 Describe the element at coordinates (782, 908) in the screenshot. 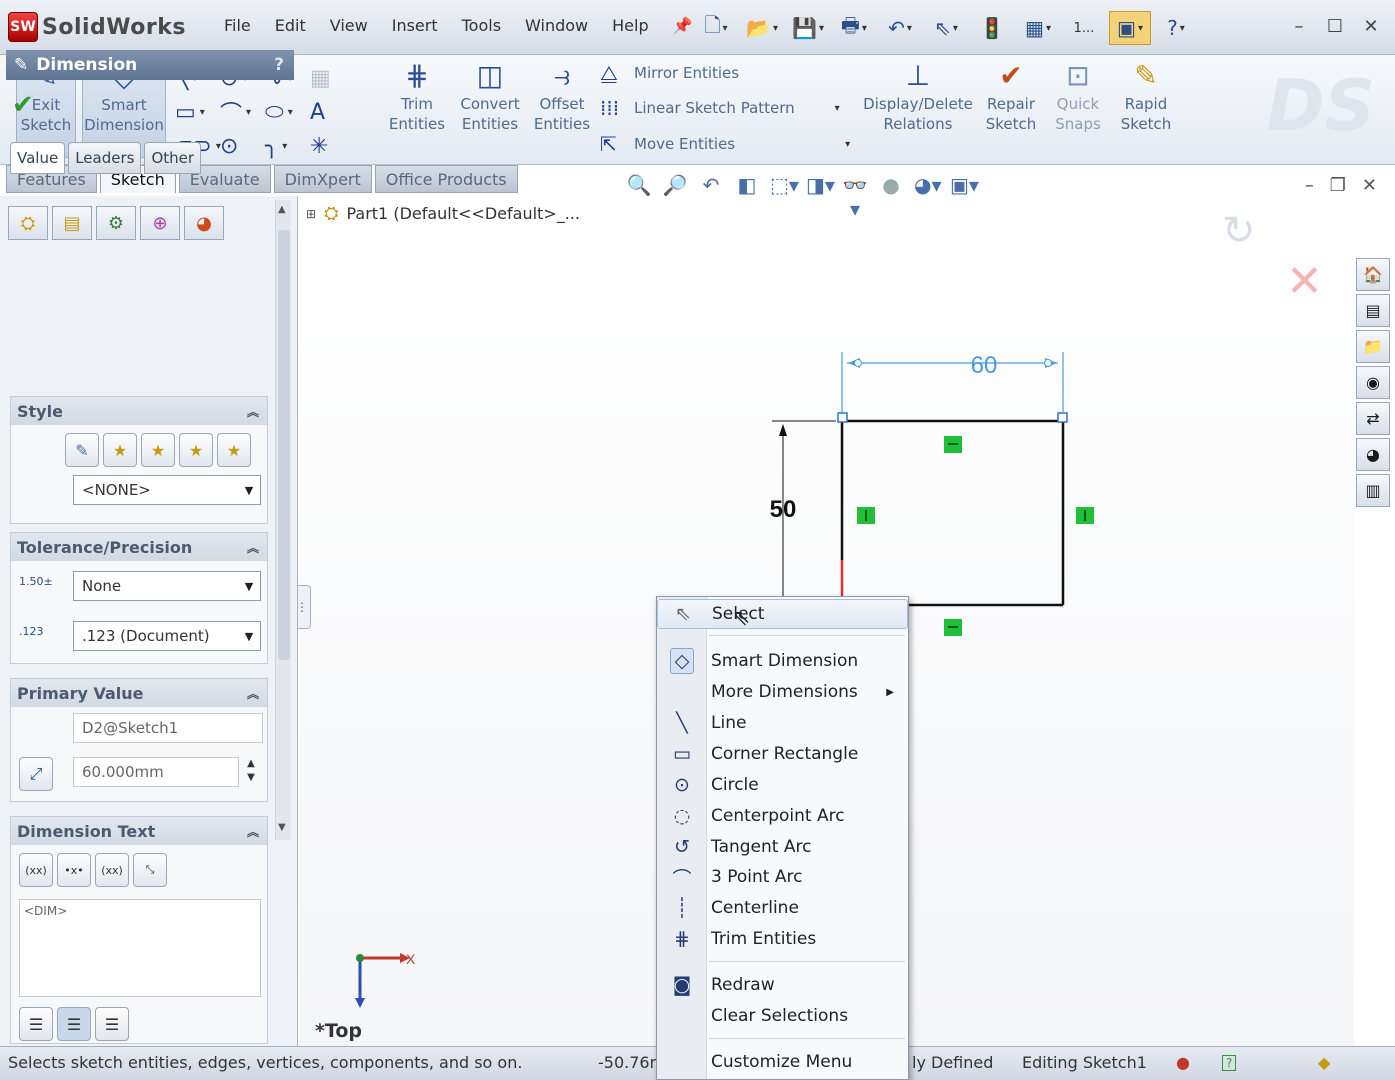

I see `context-item-centerline: ┊ Centerline` at that location.